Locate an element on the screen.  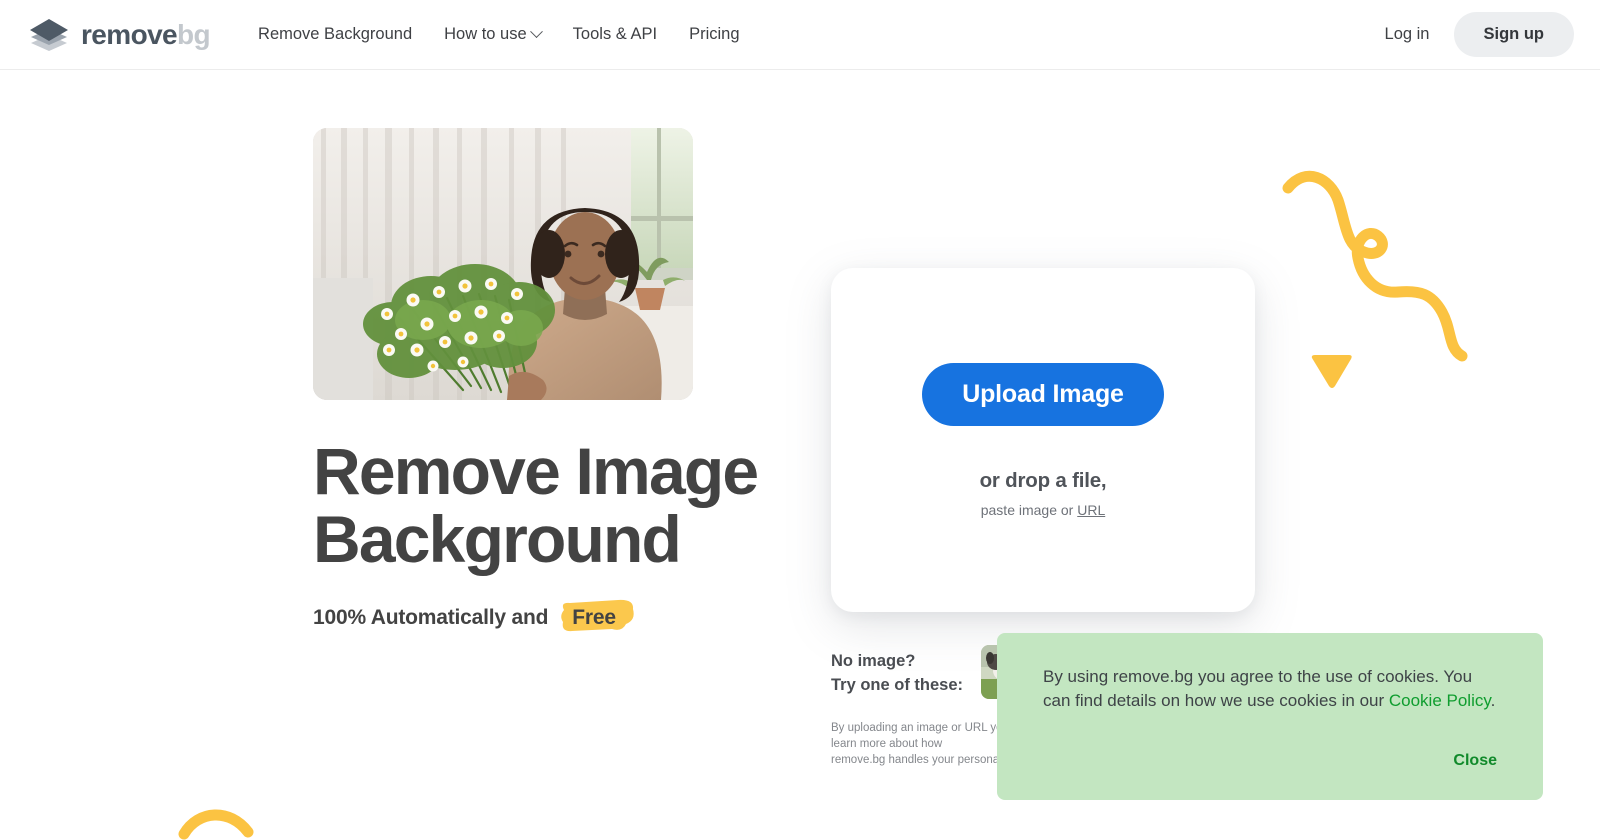
paste-url-label: paste image or URL is located at coordinates (1043, 510).